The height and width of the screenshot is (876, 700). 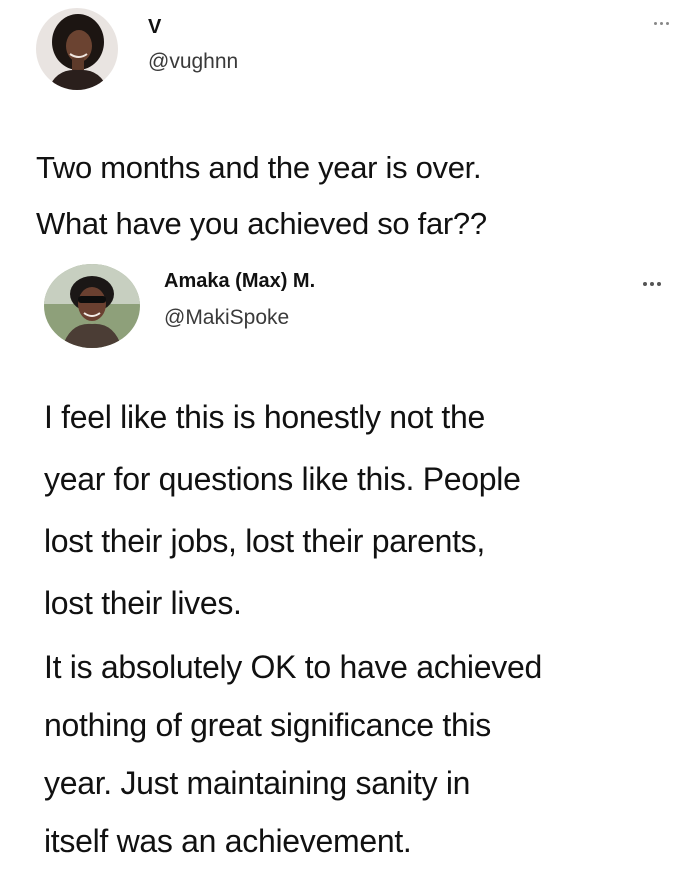 What do you see at coordinates (193, 62) in the screenshot?
I see `author-handle: @vughnn` at bounding box center [193, 62].